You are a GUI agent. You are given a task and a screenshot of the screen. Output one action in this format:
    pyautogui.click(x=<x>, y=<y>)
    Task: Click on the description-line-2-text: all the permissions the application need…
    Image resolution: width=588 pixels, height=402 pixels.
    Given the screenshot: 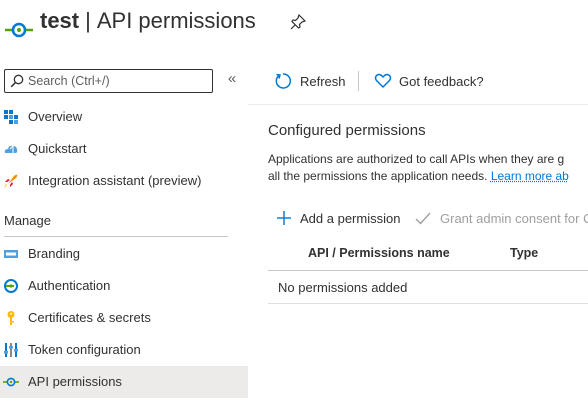 What is the action you would take?
    pyautogui.click(x=377, y=176)
    